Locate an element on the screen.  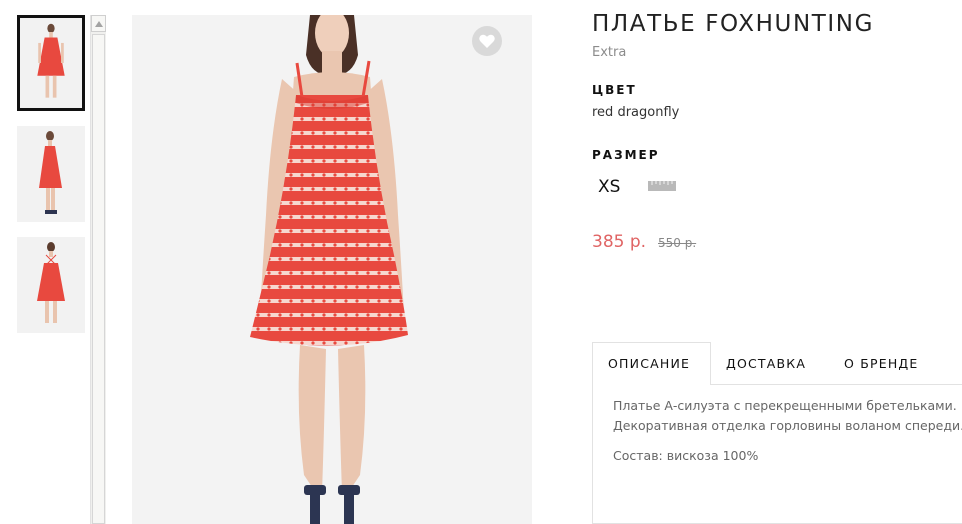
thumbnail-side is located at coordinates (51, 174).